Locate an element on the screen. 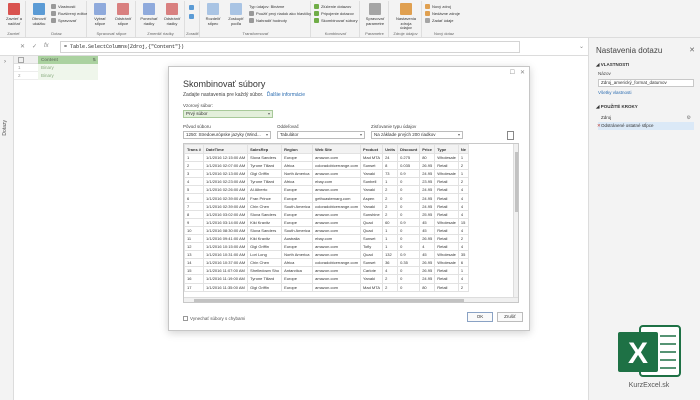 Image resolution: width=700 pixels, height=400 pixels. table-cell: coloradobicerrange.com is located at coordinates (337, 166).